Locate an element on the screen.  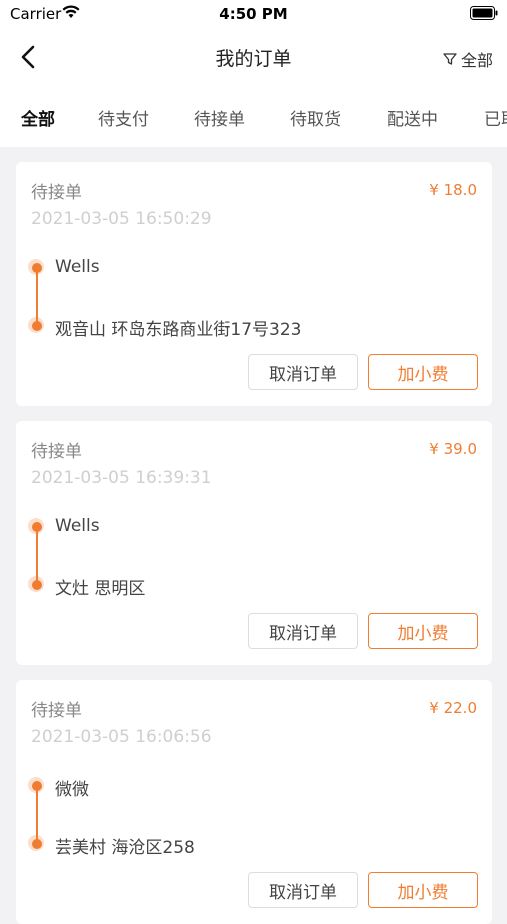
tab-completed: 已取 is located at coordinates (495, 117).